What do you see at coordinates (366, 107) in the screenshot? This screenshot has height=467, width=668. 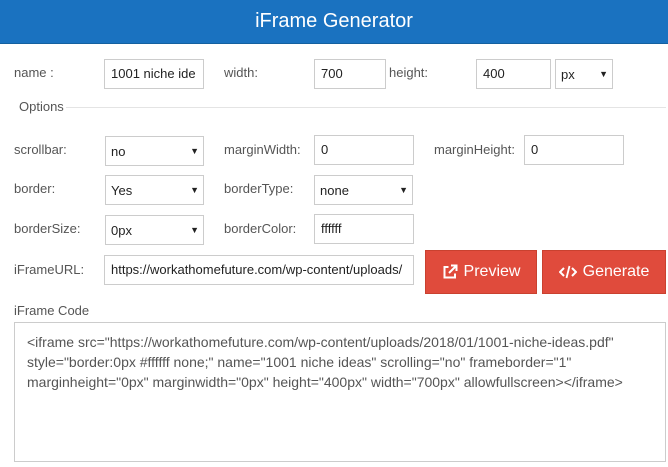 I see `options-divider` at bounding box center [366, 107].